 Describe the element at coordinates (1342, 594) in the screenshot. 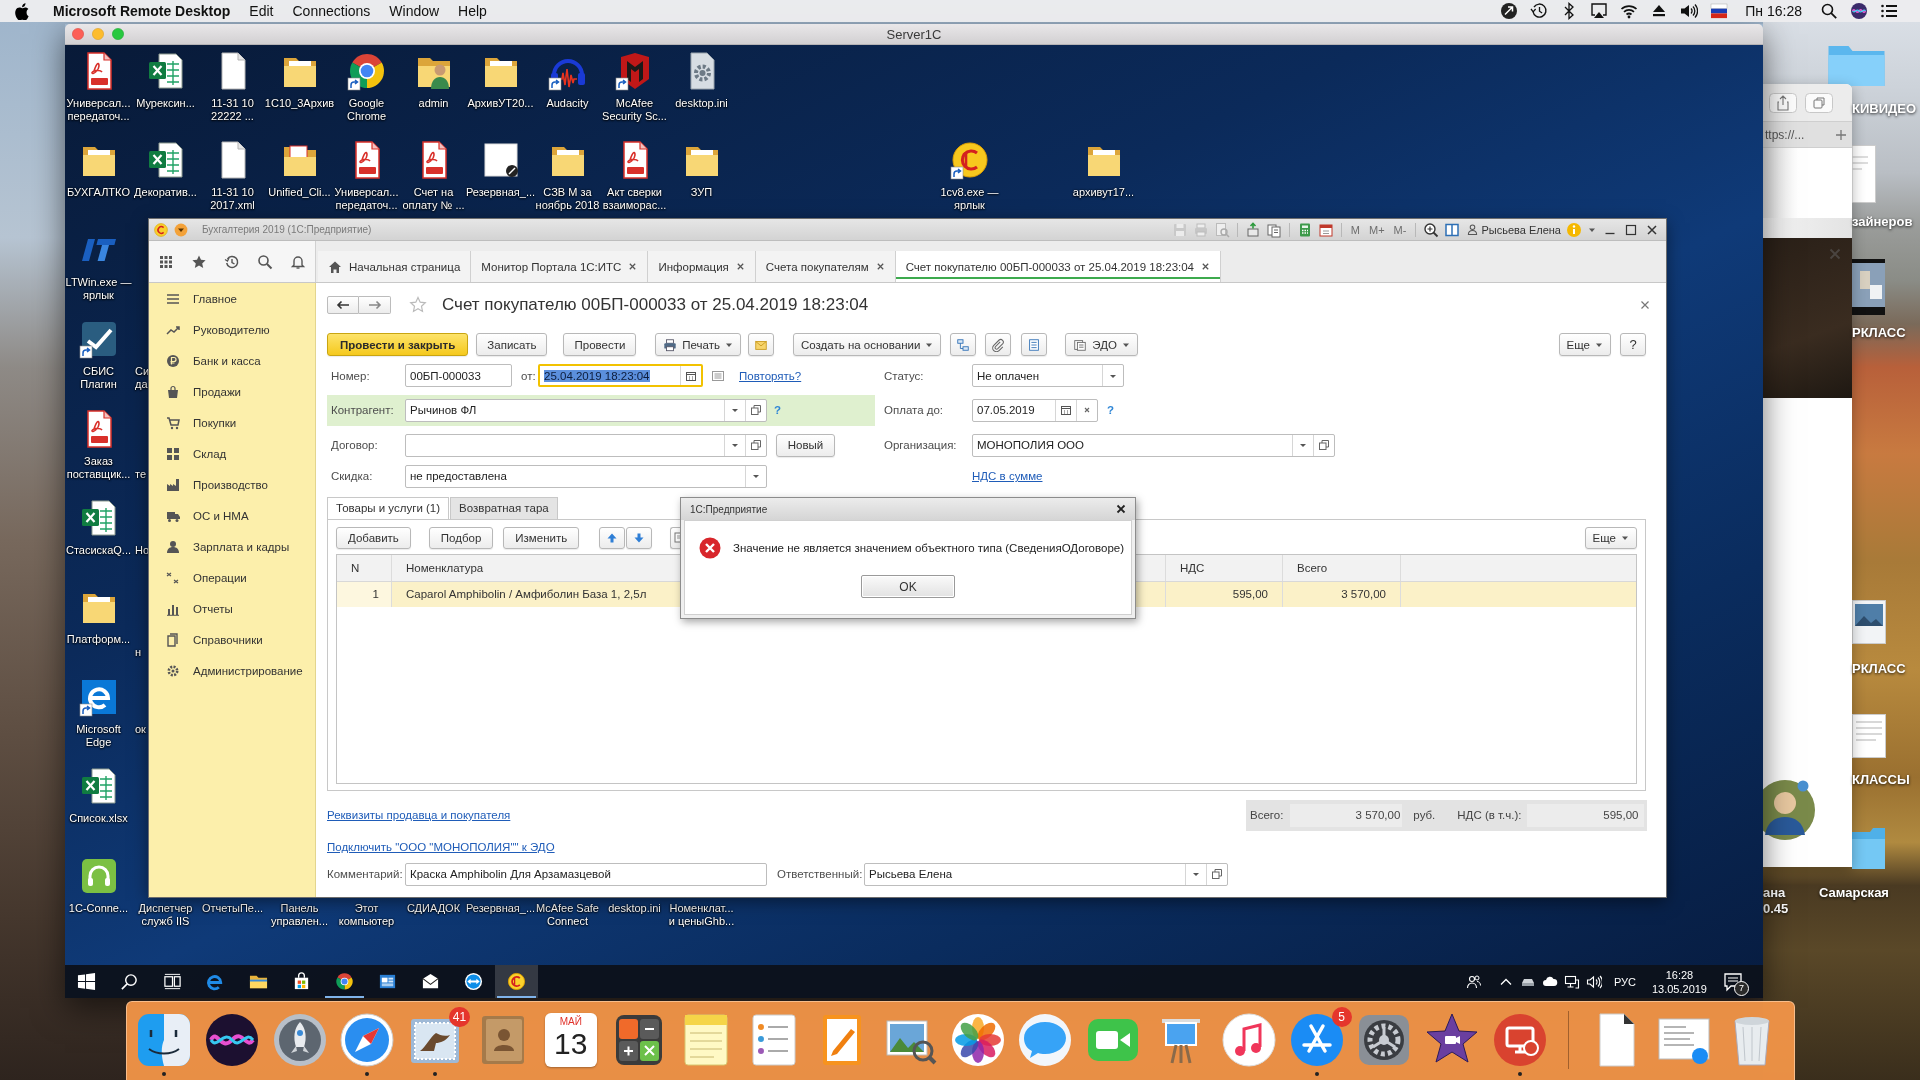

I see `table-cell: 3 570,00` at that location.